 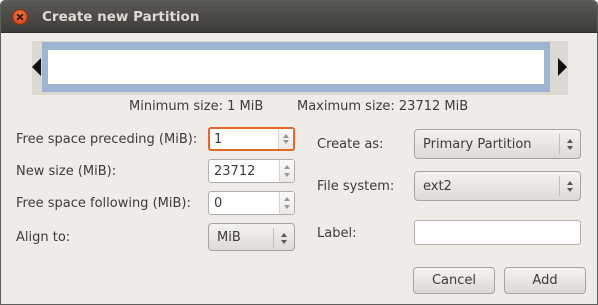 I want to click on partition-label-label: Label:, so click(x=337, y=233).